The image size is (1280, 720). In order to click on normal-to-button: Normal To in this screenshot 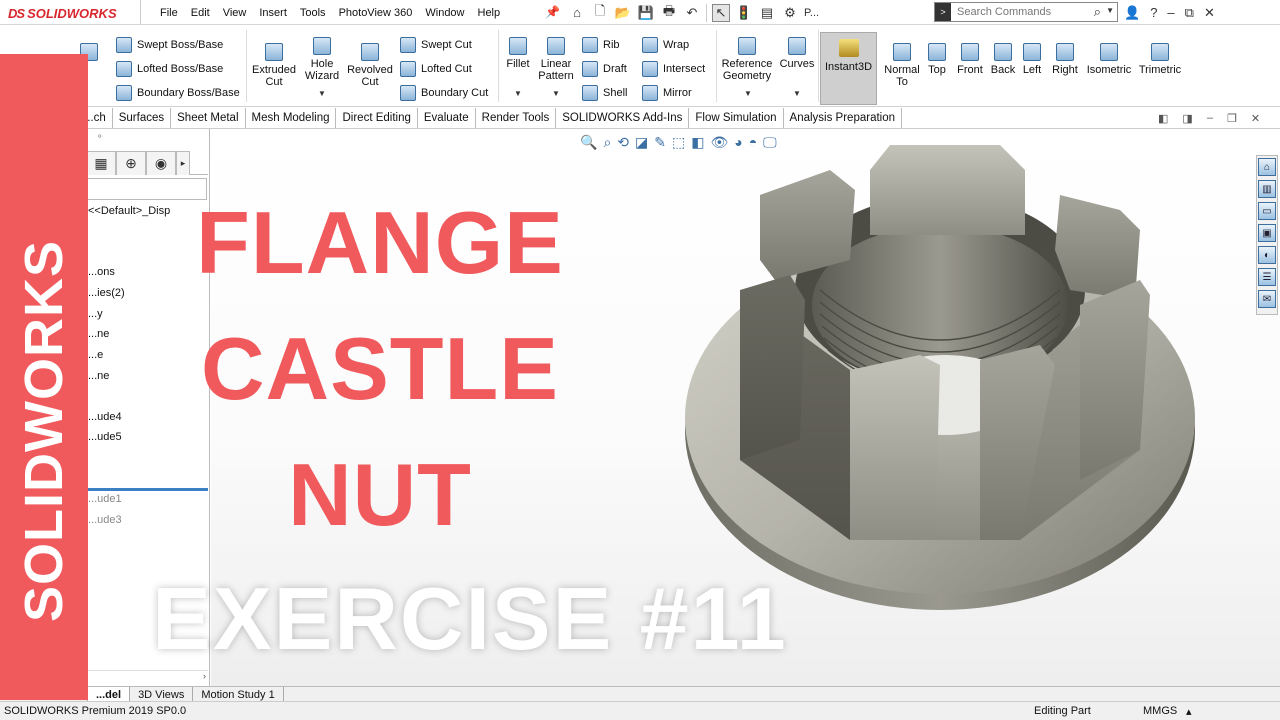, I will do `click(902, 65)`.